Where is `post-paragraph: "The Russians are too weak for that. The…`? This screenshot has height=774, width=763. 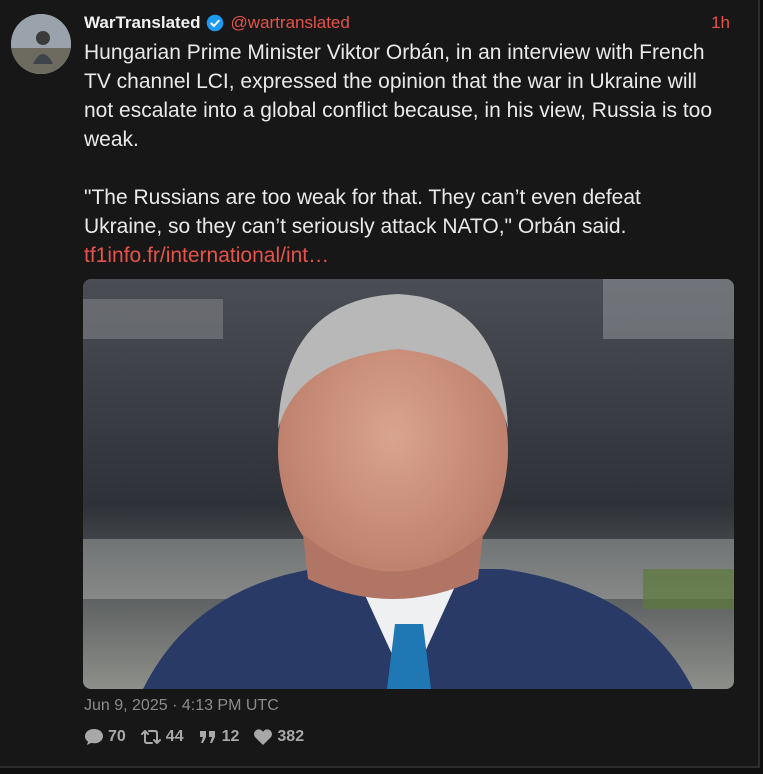 post-paragraph: "The Russians are too weak for that. The… is located at coordinates (362, 212).